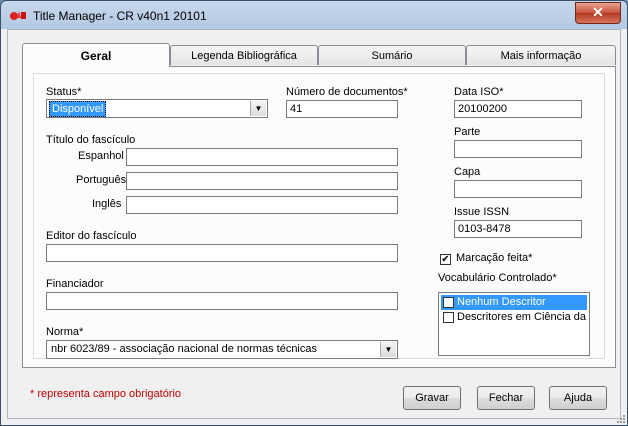 The width and height of the screenshot is (628, 426). Describe the element at coordinates (120, 16) in the screenshot. I see `window-title: Title Manager - CR v40n1 20101` at that location.